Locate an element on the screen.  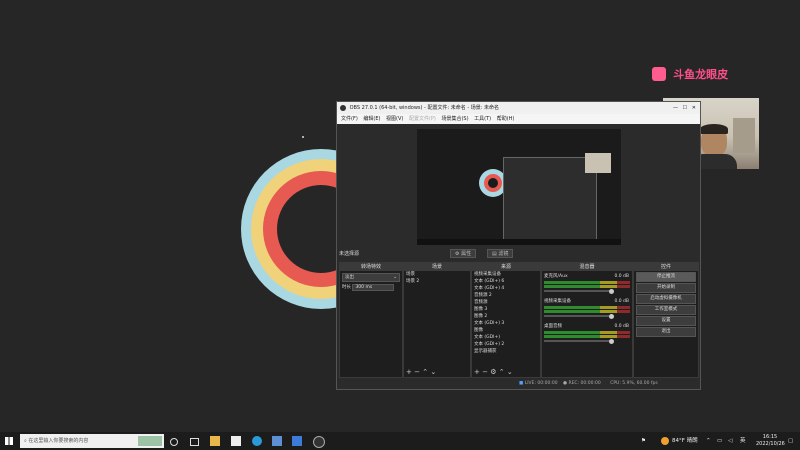
minimize-icon: — is located at coordinates (675, 108).